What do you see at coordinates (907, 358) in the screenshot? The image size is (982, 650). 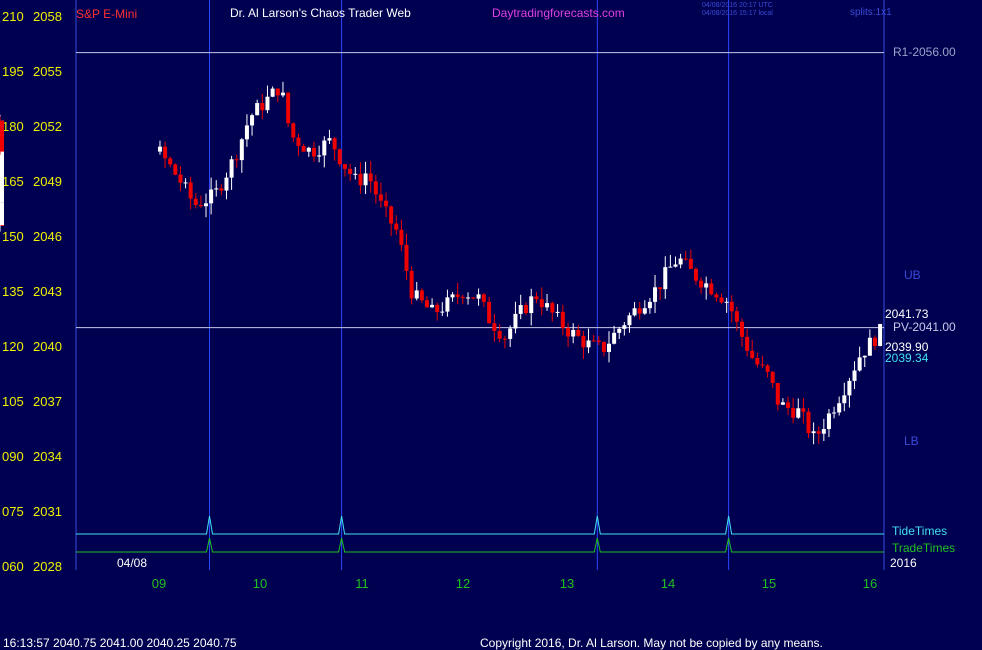 I see `ema-mid-value-label: 2039.34` at bounding box center [907, 358].